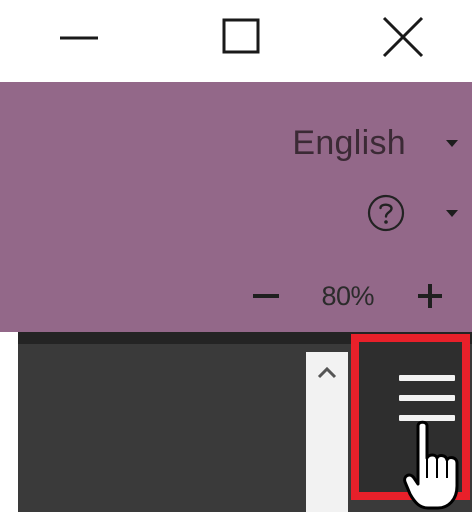 Image resolution: width=472 pixels, height=512 pixels. What do you see at coordinates (412, 213) in the screenshot?
I see `help-menu` at bounding box center [412, 213].